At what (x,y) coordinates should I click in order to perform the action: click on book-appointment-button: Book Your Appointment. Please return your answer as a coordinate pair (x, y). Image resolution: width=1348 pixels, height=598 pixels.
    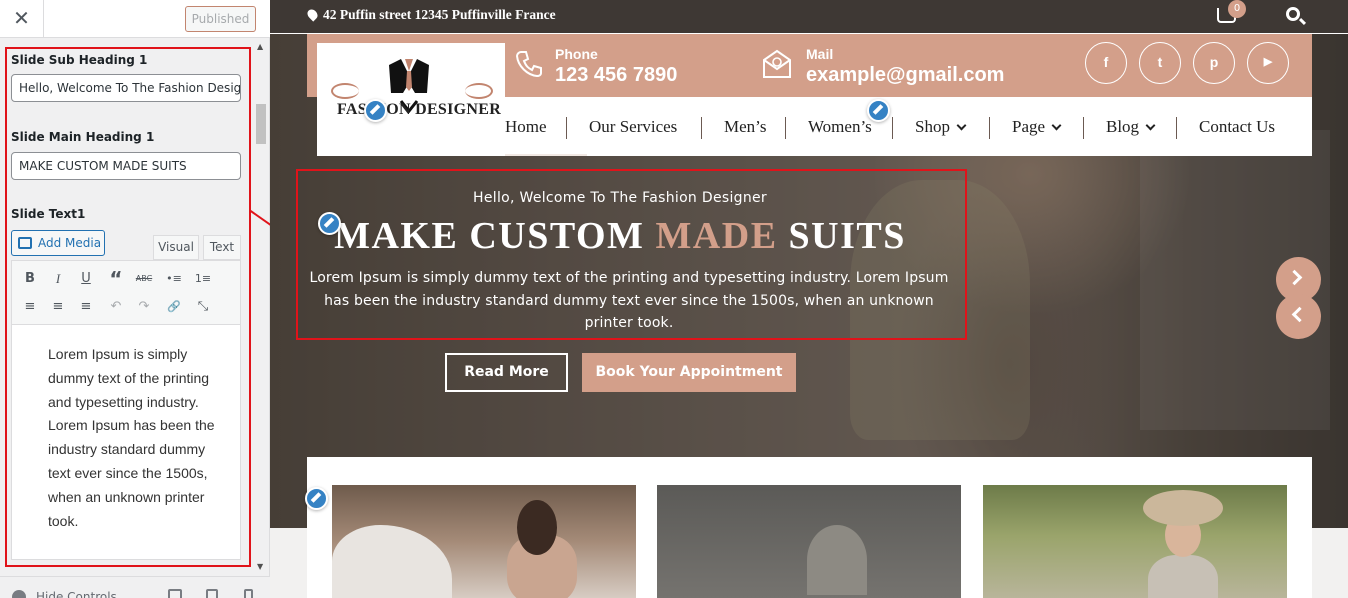
    Looking at the image, I should click on (689, 372).